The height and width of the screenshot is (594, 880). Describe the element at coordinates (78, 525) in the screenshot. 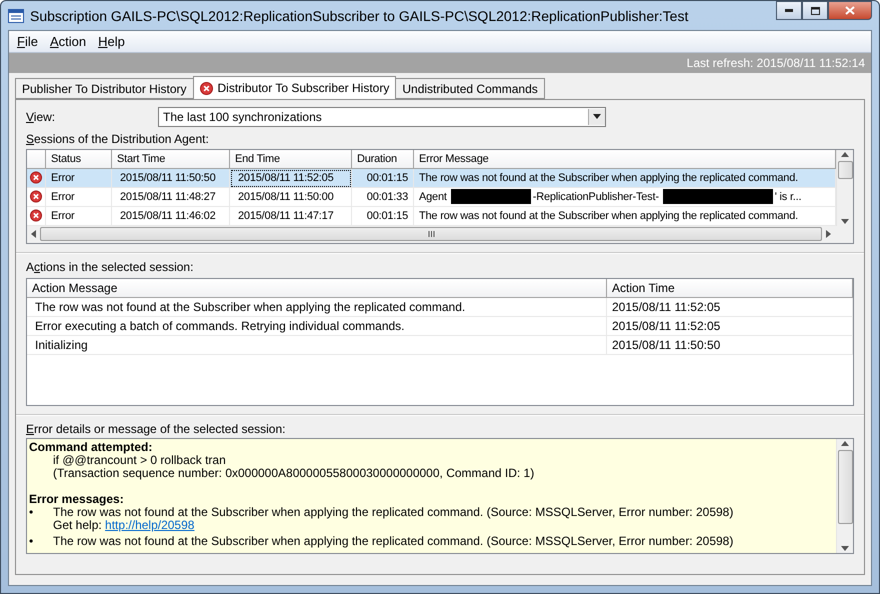

I see `help-label: Get help:` at that location.